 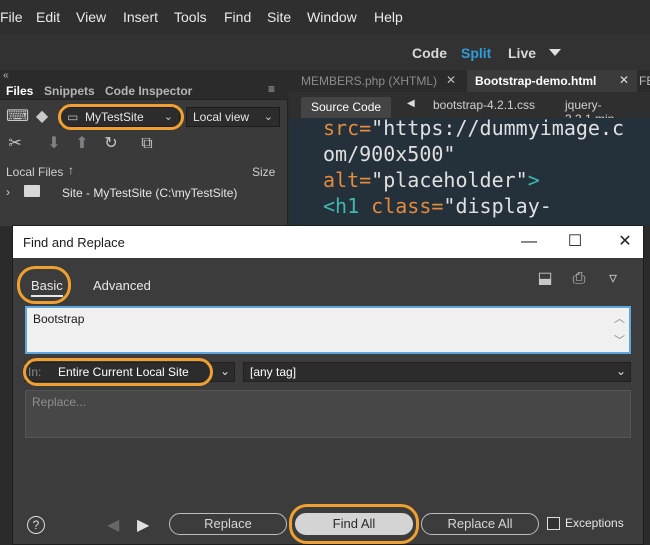 What do you see at coordinates (122, 285) in the screenshot?
I see `tab-advanced: Advanced` at bounding box center [122, 285].